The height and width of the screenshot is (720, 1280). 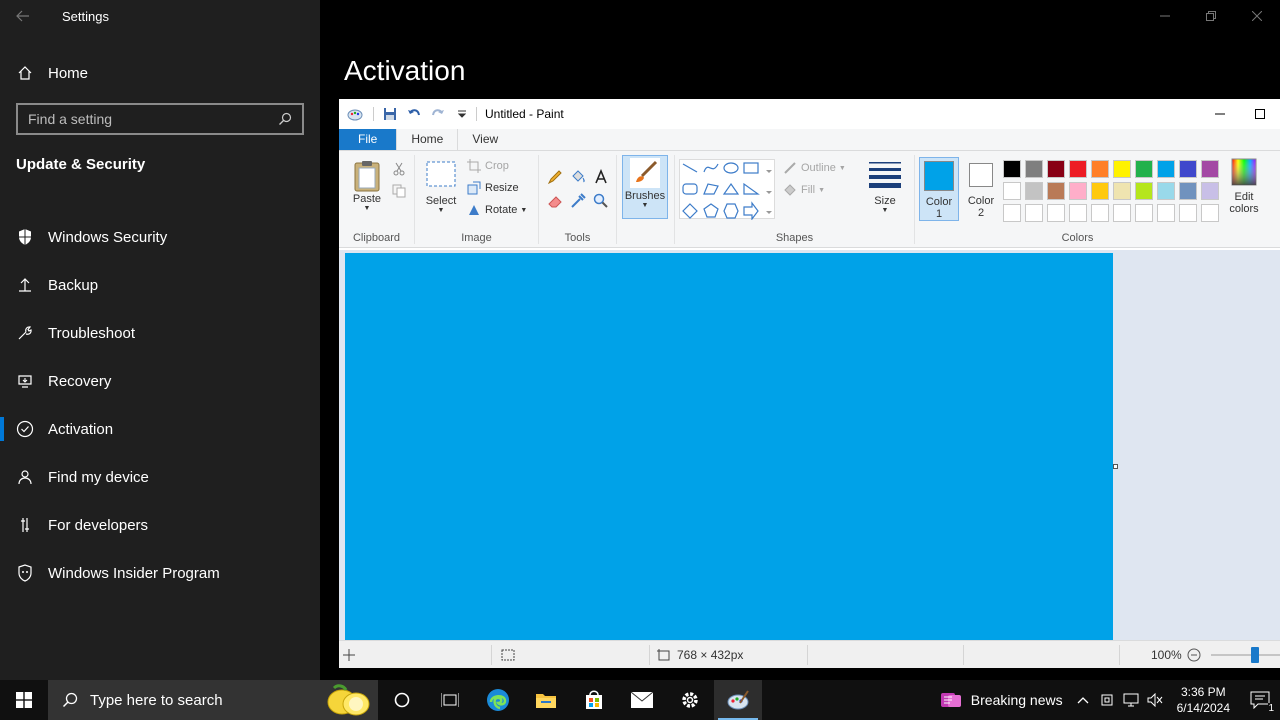 I want to click on nav-item-windows-security: Windows Security, so click(x=160, y=237).